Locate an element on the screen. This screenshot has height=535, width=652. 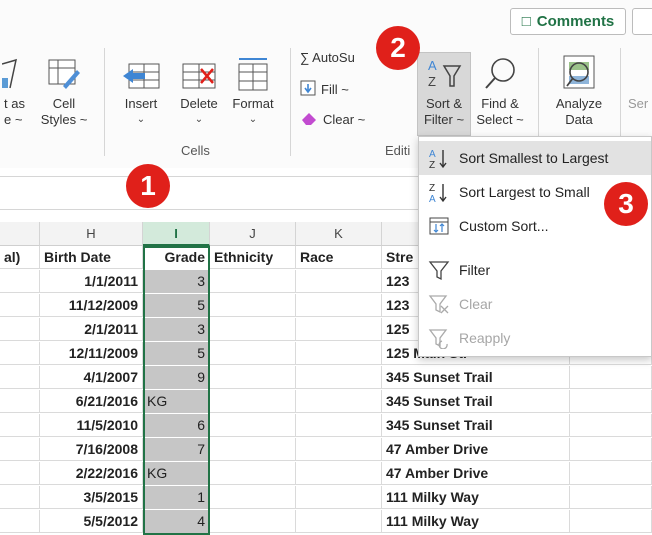
table-row: 2/22/2016 KG 47 Amber Drive is located at coordinates (326, 473).